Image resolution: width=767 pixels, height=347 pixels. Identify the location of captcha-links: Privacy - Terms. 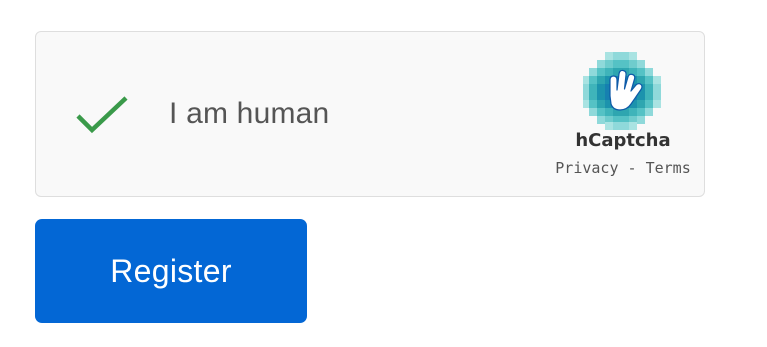
(623, 168).